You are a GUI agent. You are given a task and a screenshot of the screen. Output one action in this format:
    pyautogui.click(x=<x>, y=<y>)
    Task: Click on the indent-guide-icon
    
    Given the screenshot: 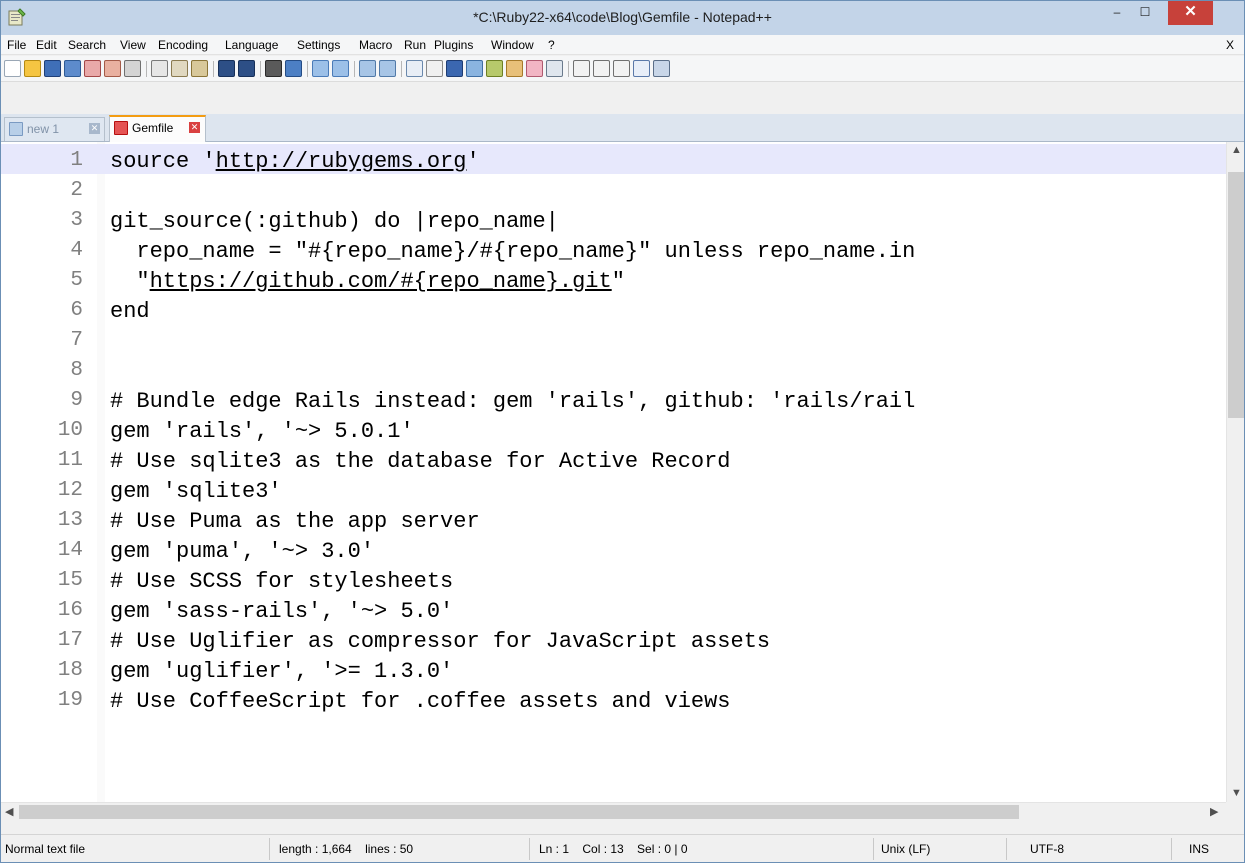 What is the action you would take?
    pyautogui.click(x=454, y=68)
    